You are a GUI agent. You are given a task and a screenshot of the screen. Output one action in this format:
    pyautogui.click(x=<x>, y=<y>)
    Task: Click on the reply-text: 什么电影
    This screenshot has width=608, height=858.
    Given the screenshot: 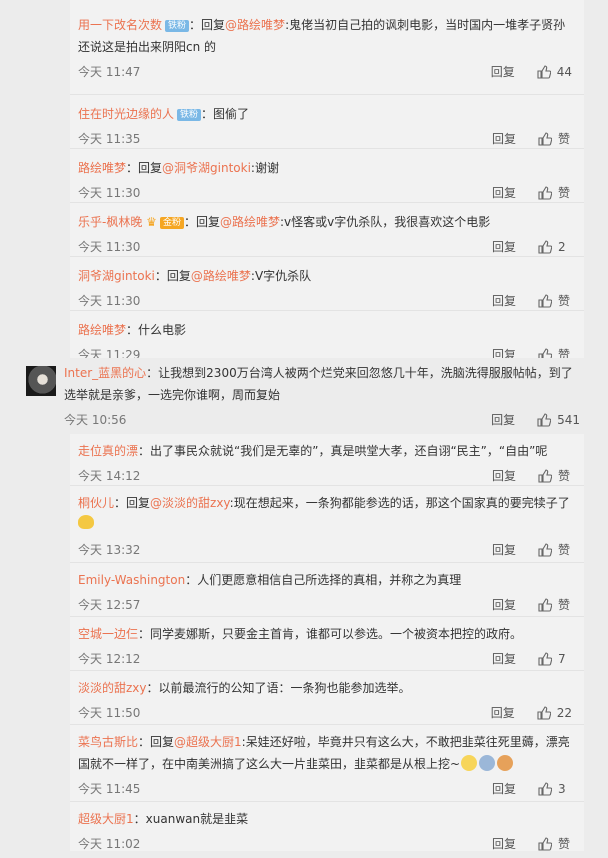 What is the action you would take?
    pyautogui.click(x=162, y=330)
    